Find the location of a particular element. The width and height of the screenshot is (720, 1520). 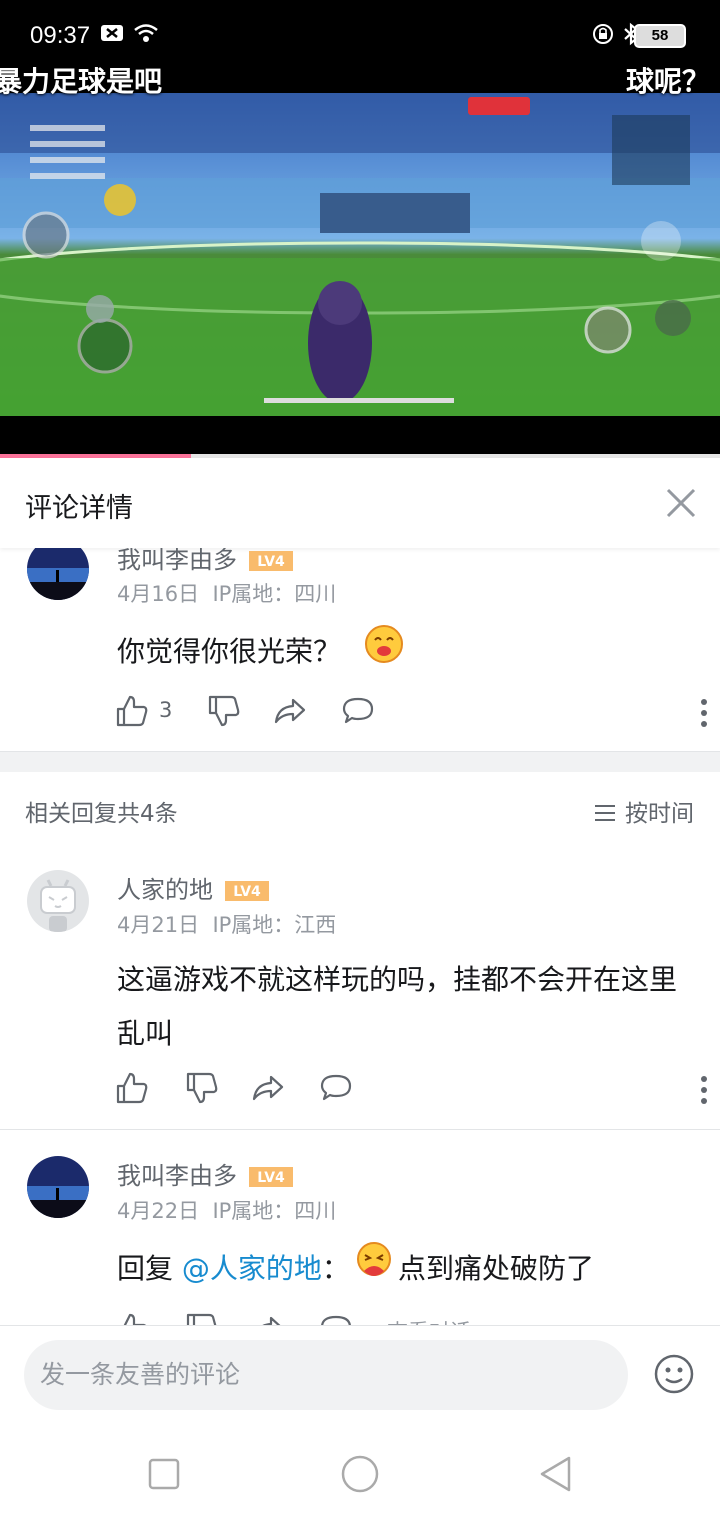

divider is located at coordinates (360, 1129).